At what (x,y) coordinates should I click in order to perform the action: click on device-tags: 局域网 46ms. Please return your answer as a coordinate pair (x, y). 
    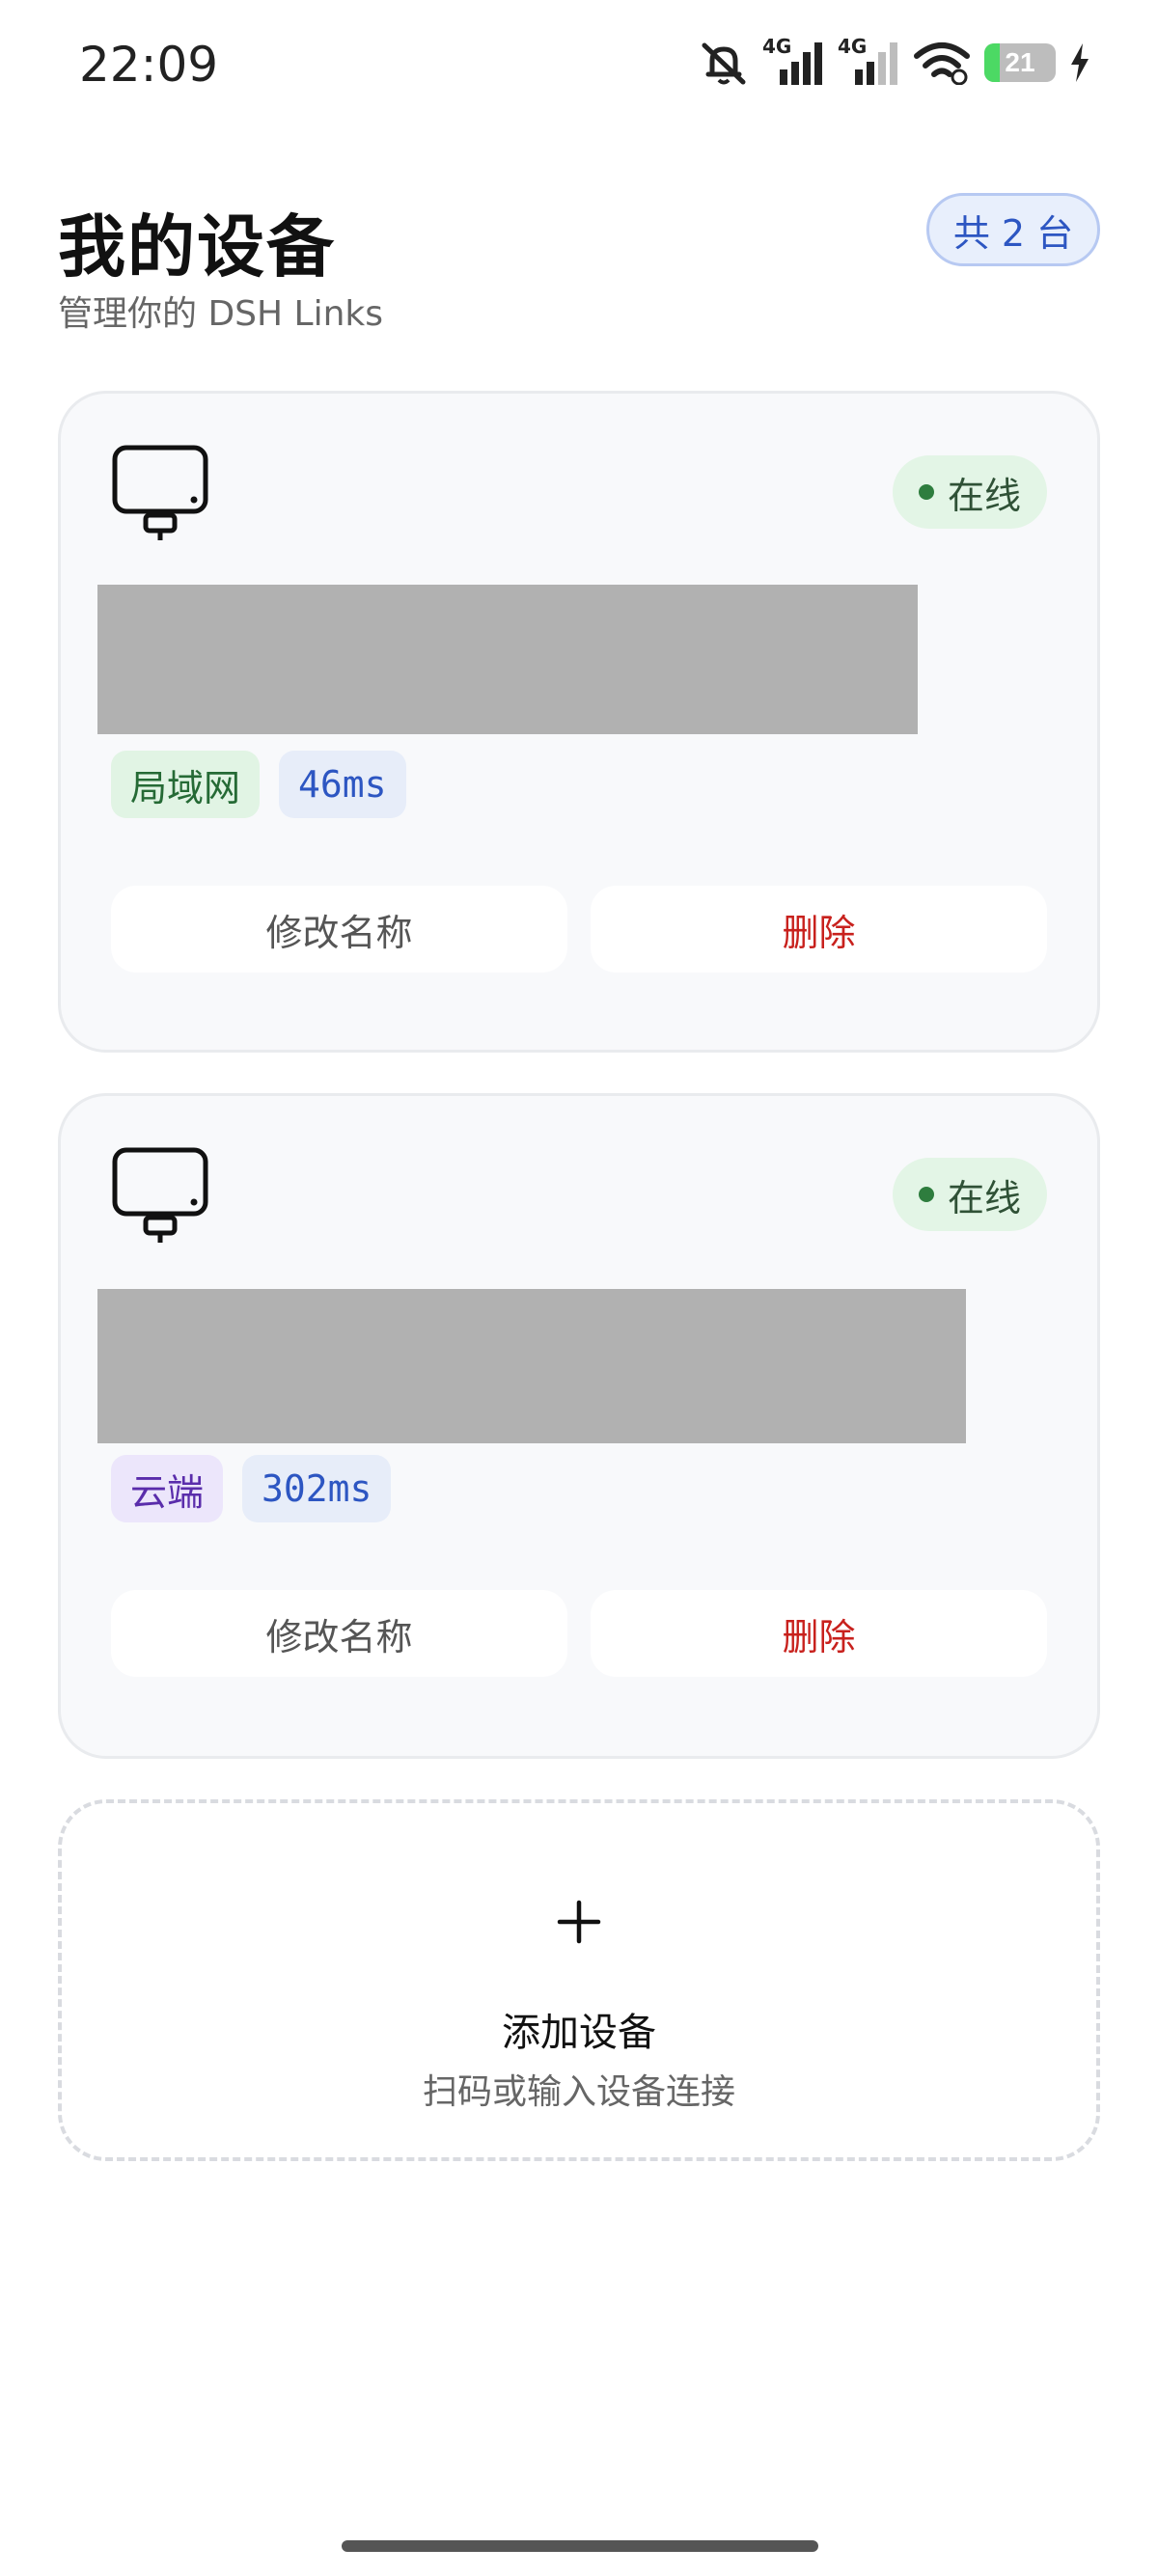
    Looking at the image, I should click on (258, 785).